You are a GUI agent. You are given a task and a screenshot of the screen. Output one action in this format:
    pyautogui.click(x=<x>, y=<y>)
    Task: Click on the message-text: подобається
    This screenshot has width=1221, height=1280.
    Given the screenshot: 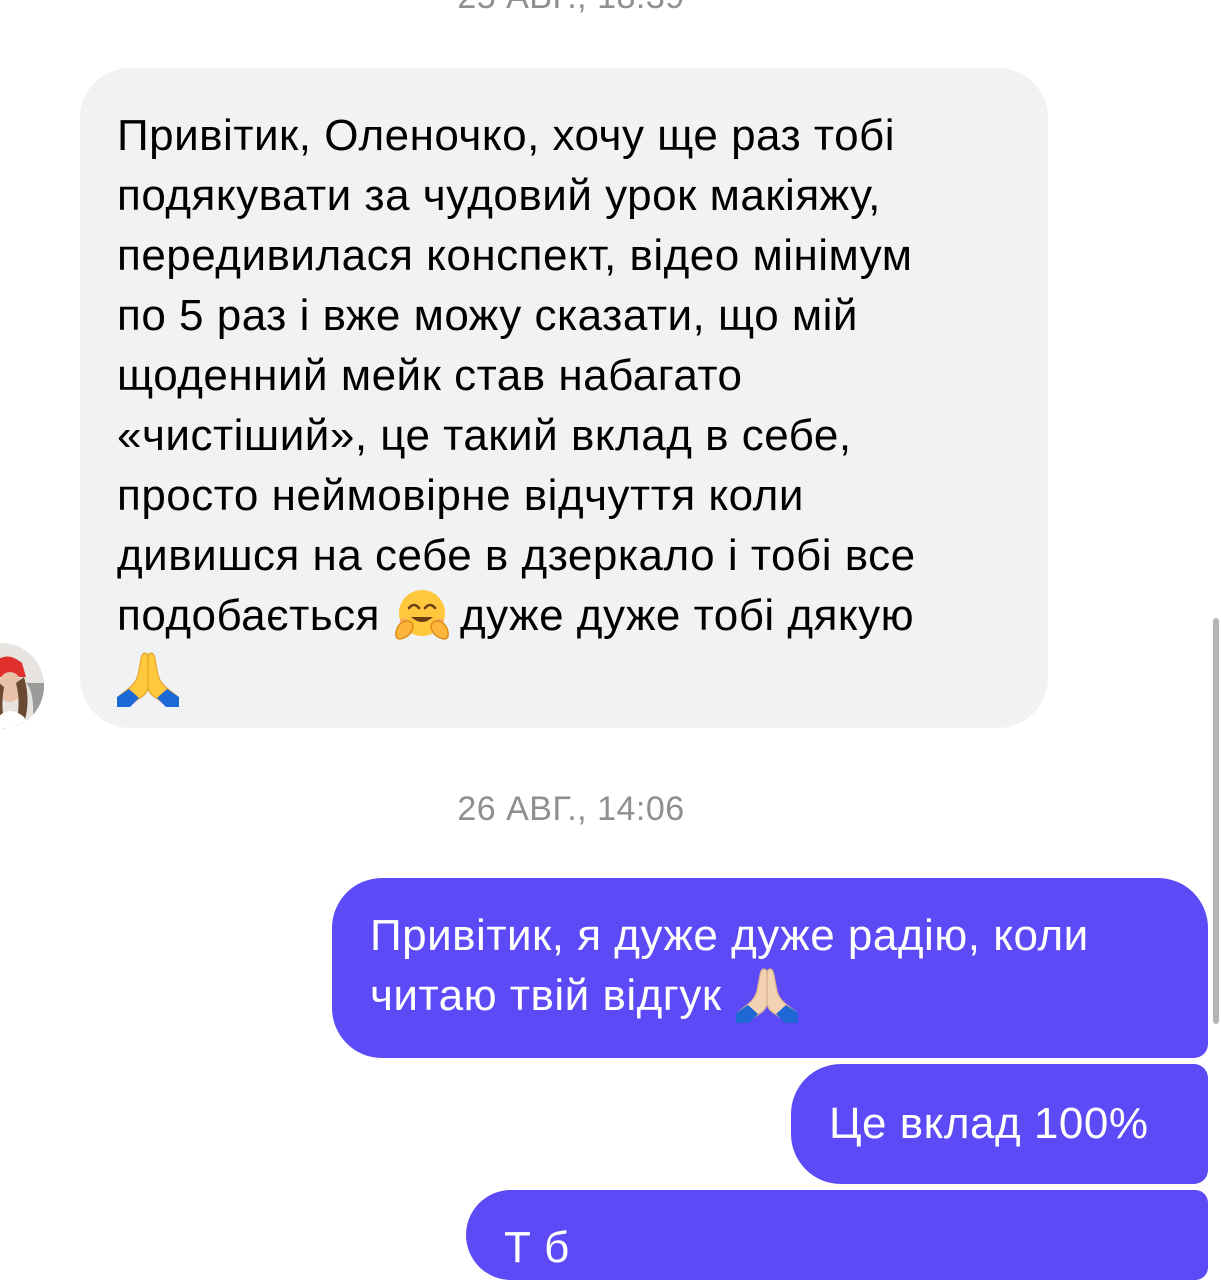 What is the action you would take?
    pyautogui.click(x=248, y=615)
    